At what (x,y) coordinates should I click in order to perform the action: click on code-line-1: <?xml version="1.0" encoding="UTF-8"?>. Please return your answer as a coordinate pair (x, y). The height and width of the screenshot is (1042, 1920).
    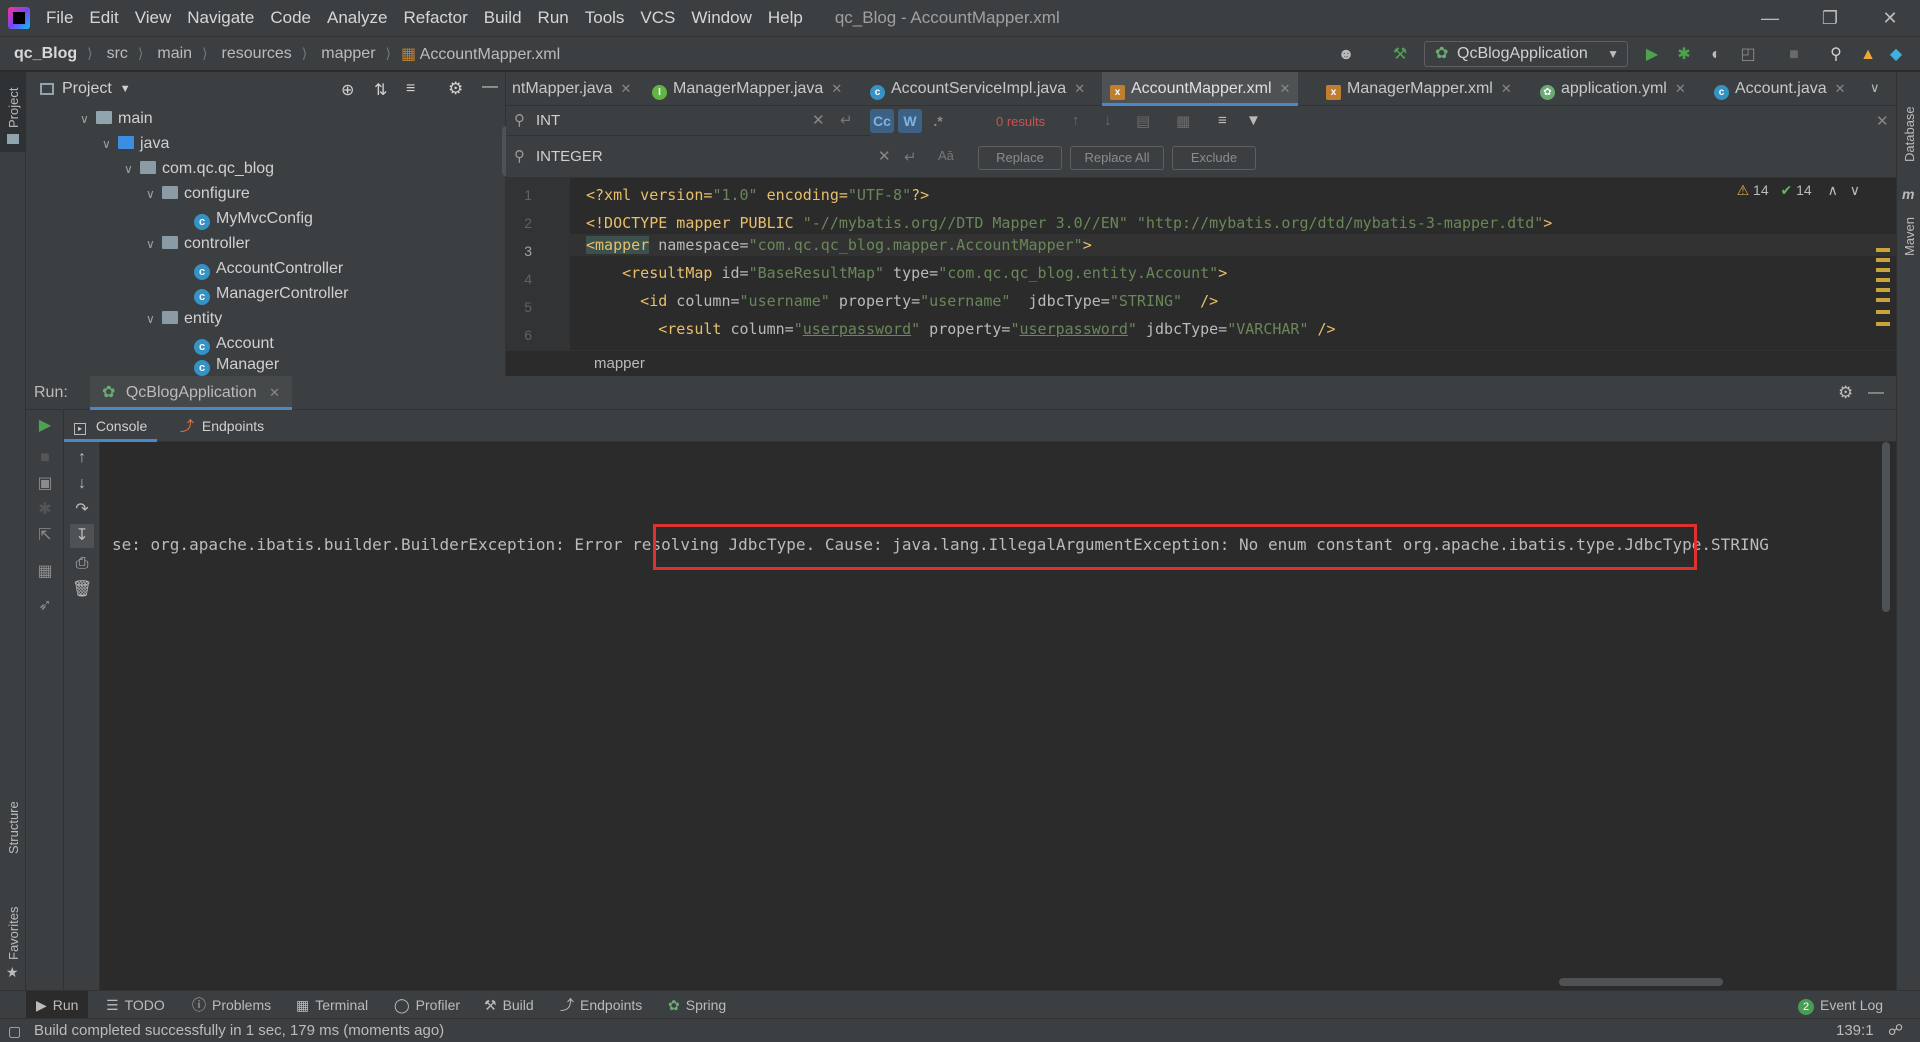
    Looking at the image, I should click on (757, 195).